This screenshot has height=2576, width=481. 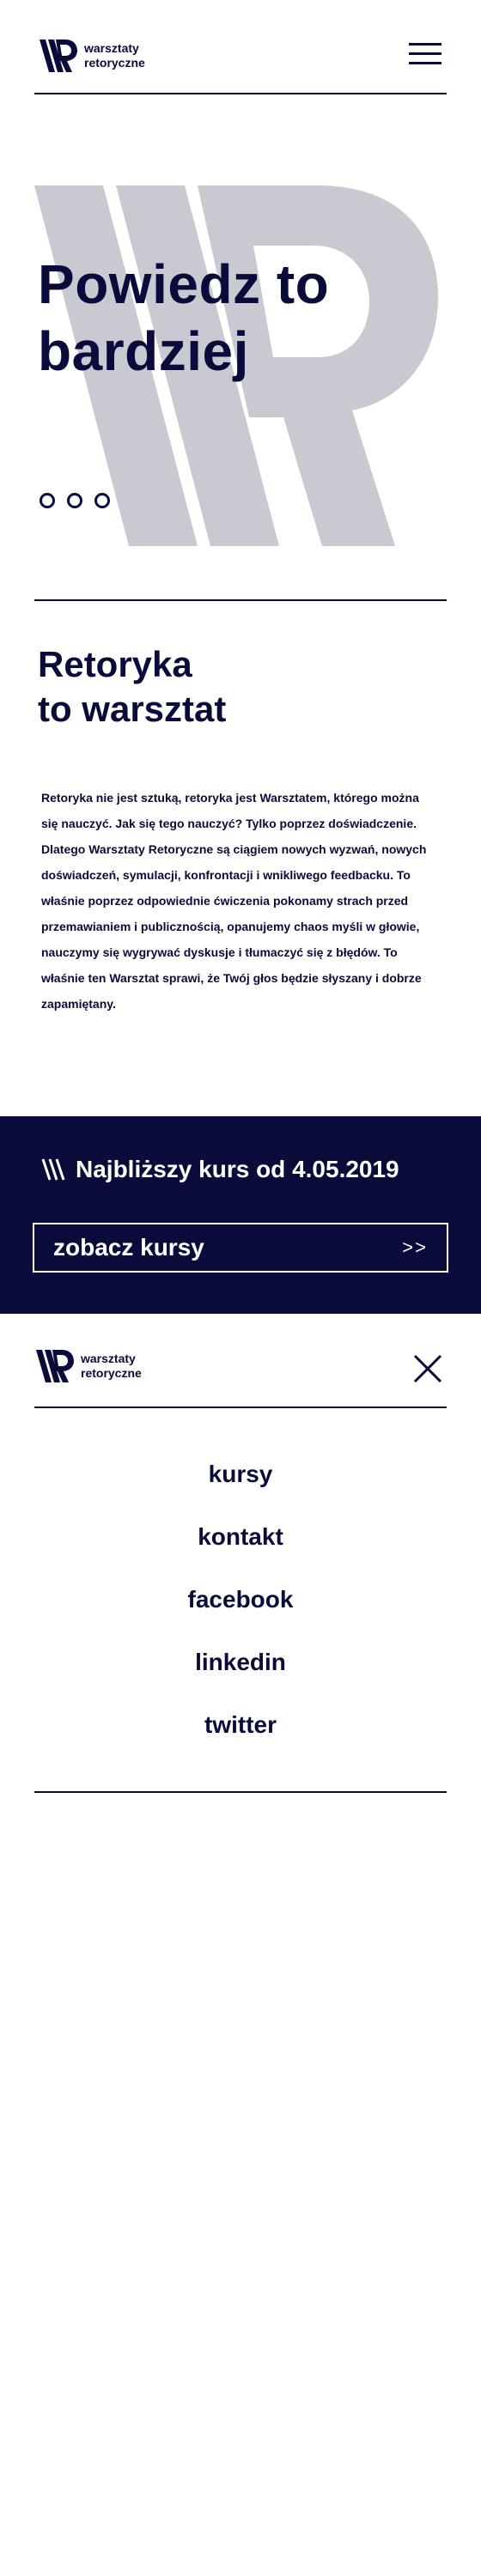 I want to click on menu-item-facebook: facebook, so click(x=240, y=1599).